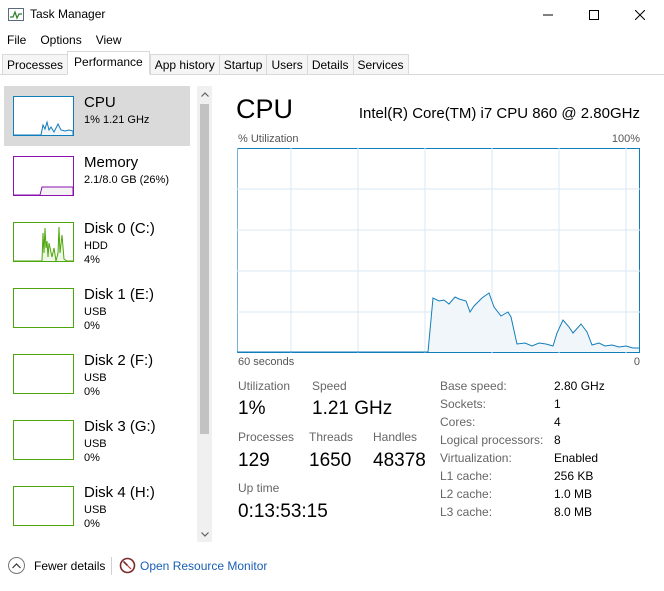 The height and width of the screenshot is (591, 664). What do you see at coordinates (625, 139) in the screenshot?
I see `graph-y-max-label: 100%` at bounding box center [625, 139].